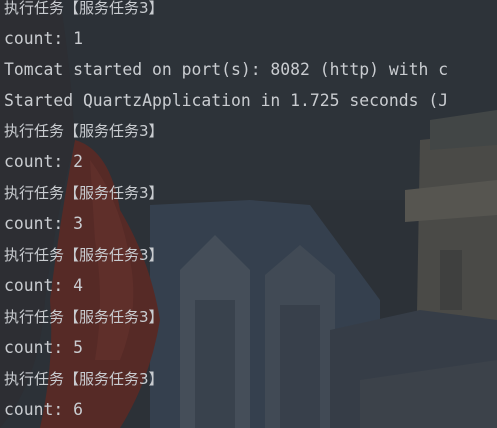  What do you see at coordinates (43, 409) in the screenshot?
I see `console-line: count: 6` at bounding box center [43, 409].